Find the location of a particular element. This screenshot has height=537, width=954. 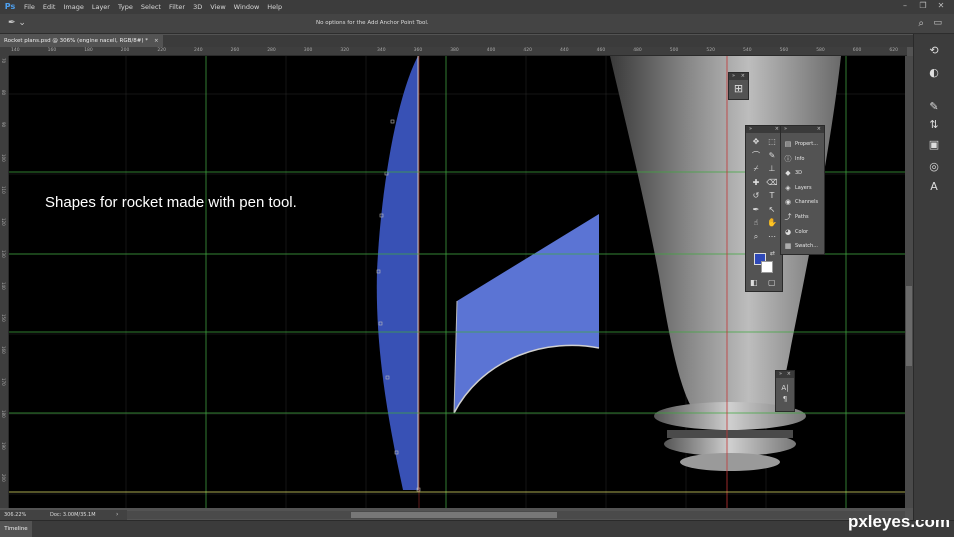

layers-panel-icon: ◈ is located at coordinates (788, 187).